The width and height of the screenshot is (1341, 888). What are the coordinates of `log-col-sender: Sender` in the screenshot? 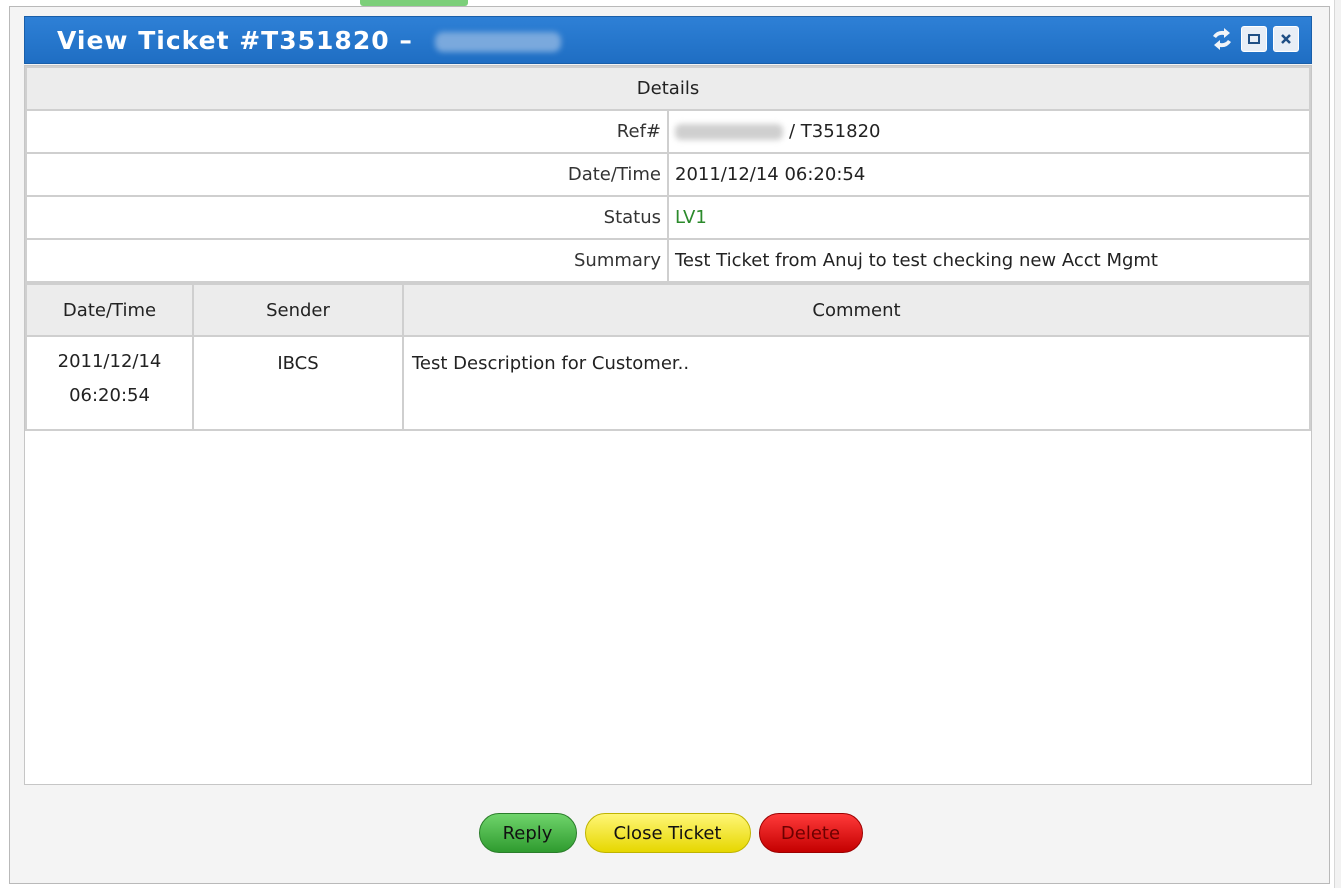 It's located at (298, 310).